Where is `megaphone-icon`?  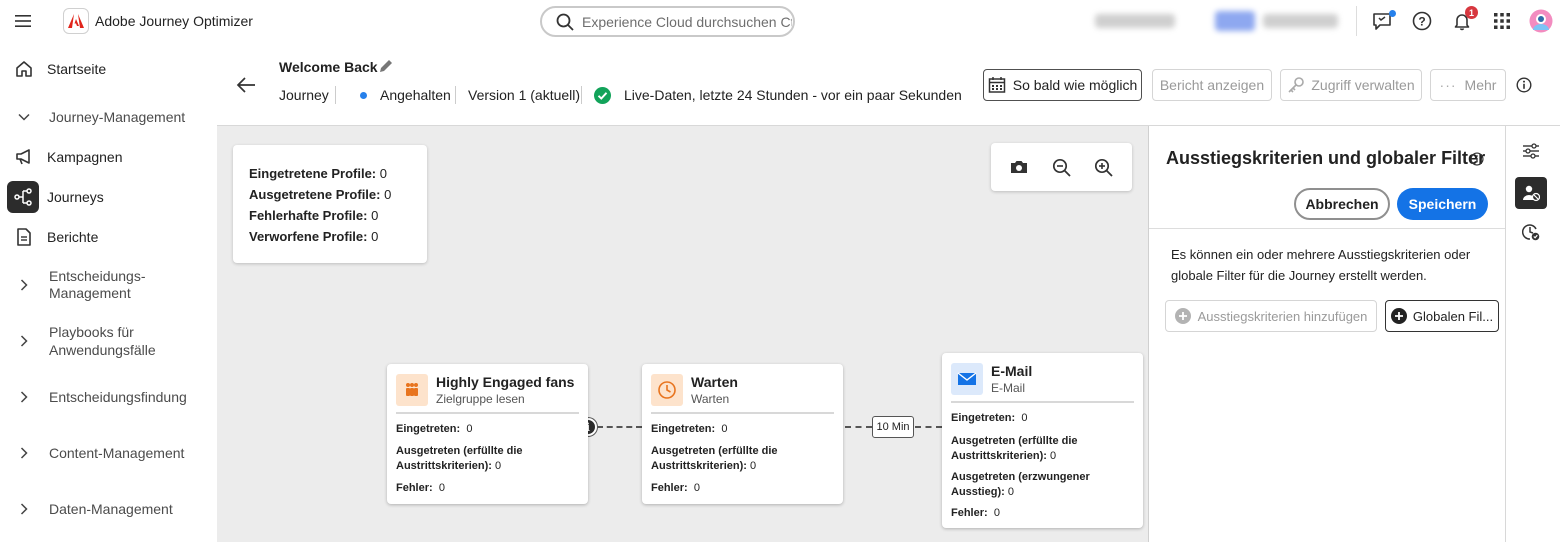
megaphone-icon is located at coordinates (24, 157).